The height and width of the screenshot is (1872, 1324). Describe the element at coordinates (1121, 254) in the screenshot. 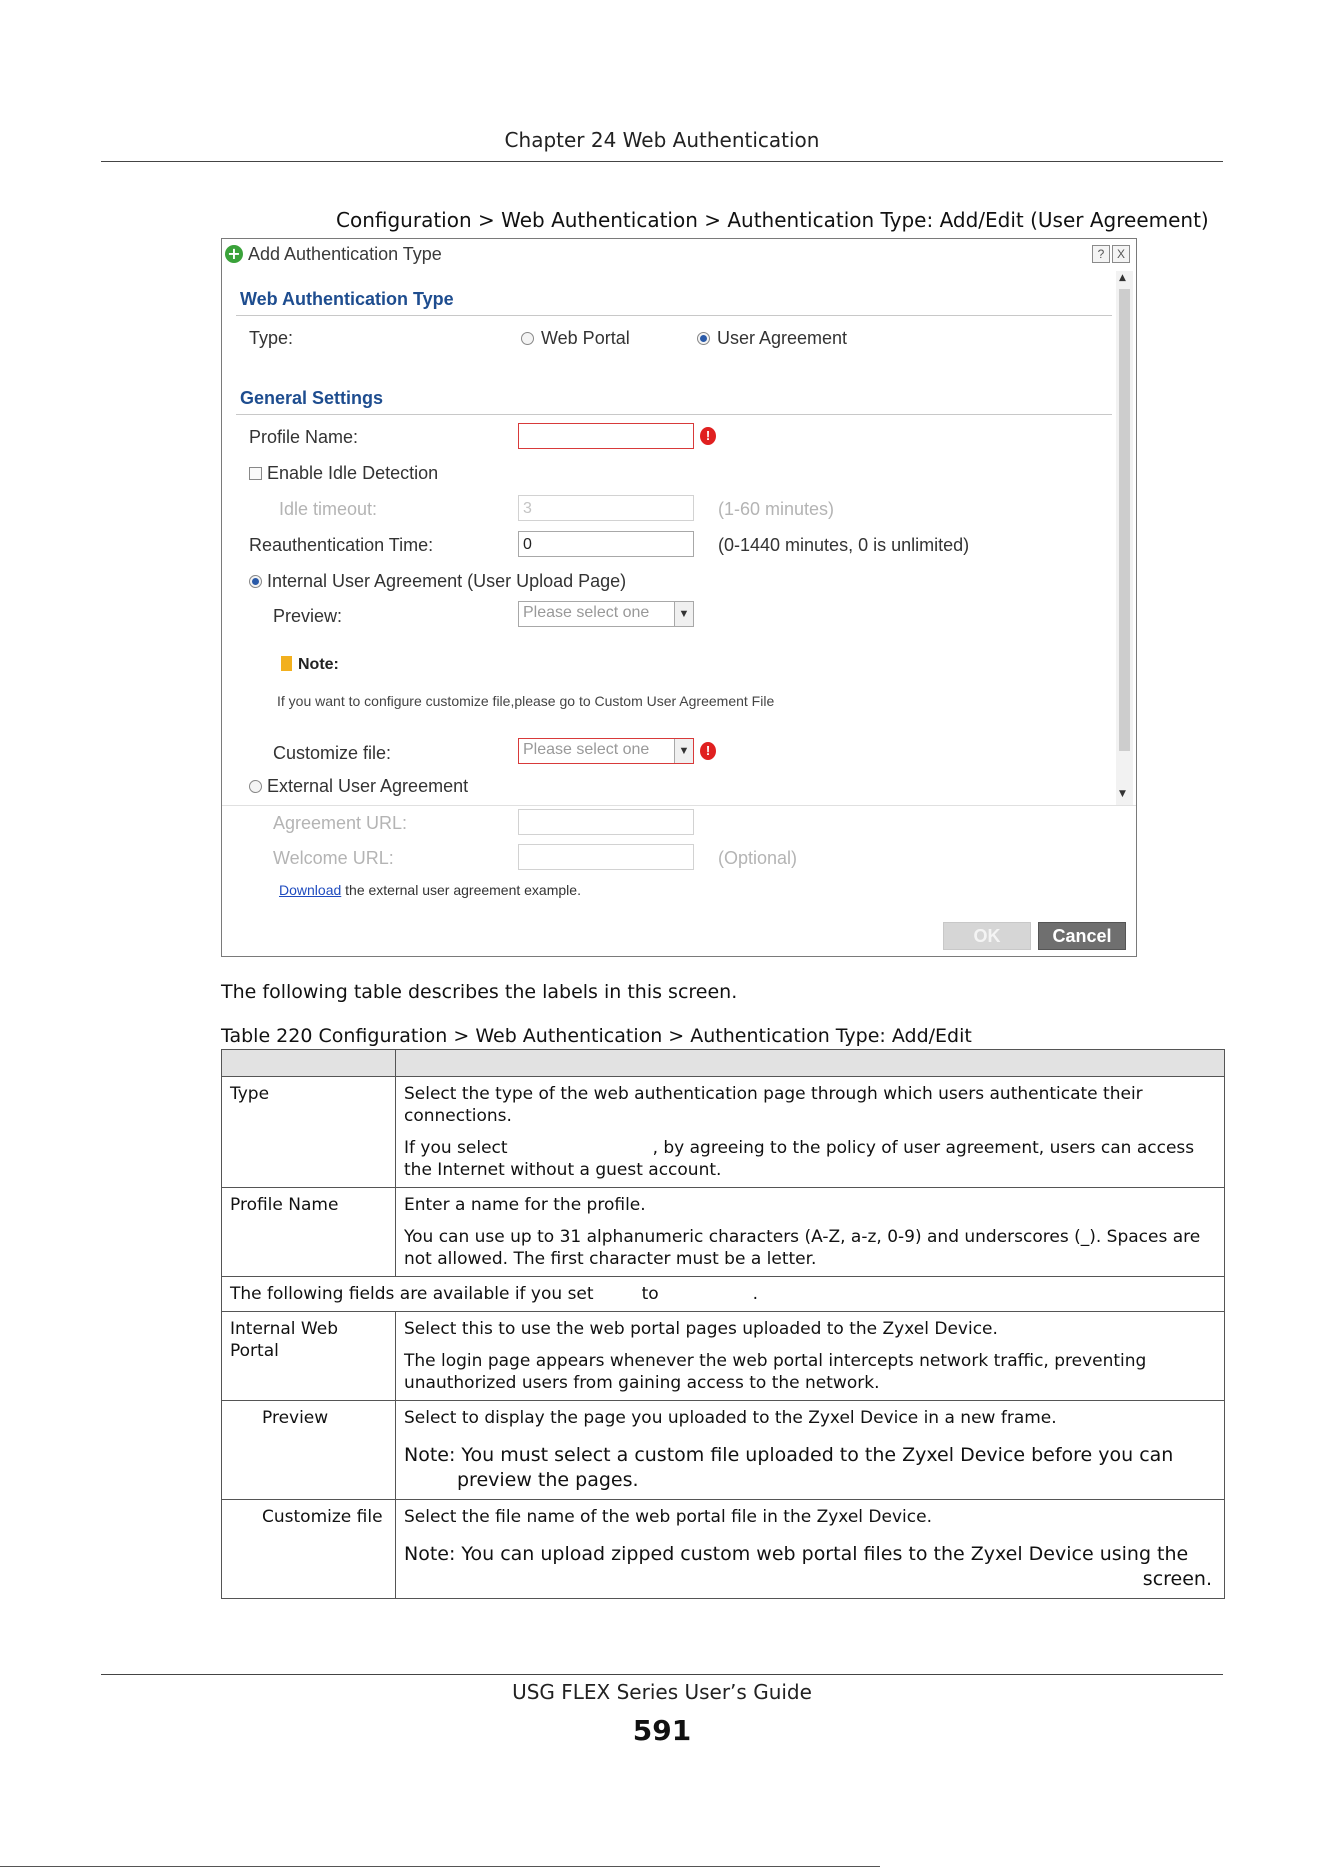

I see `close-icon: X` at that location.